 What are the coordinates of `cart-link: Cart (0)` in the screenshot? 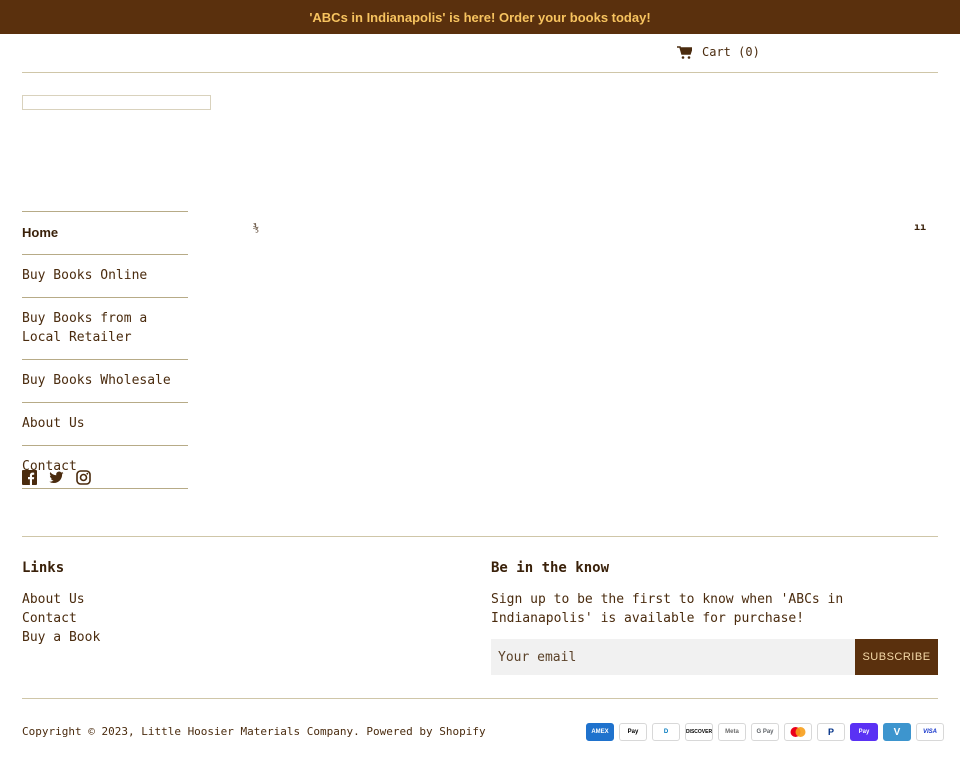 It's located at (718, 52).